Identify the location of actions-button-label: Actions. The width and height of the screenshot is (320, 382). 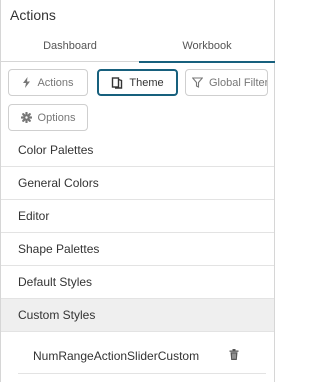
(55, 82).